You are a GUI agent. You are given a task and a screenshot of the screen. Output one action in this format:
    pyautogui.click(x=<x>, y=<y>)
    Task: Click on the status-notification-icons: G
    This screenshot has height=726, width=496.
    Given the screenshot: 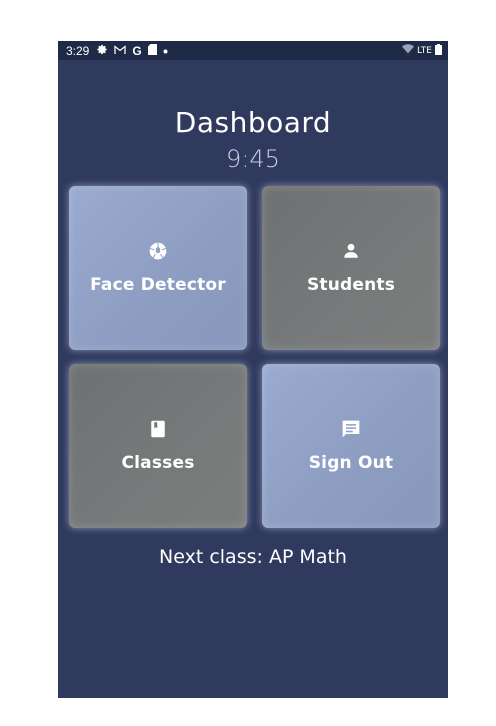 What is the action you would take?
    pyautogui.click(x=132, y=50)
    